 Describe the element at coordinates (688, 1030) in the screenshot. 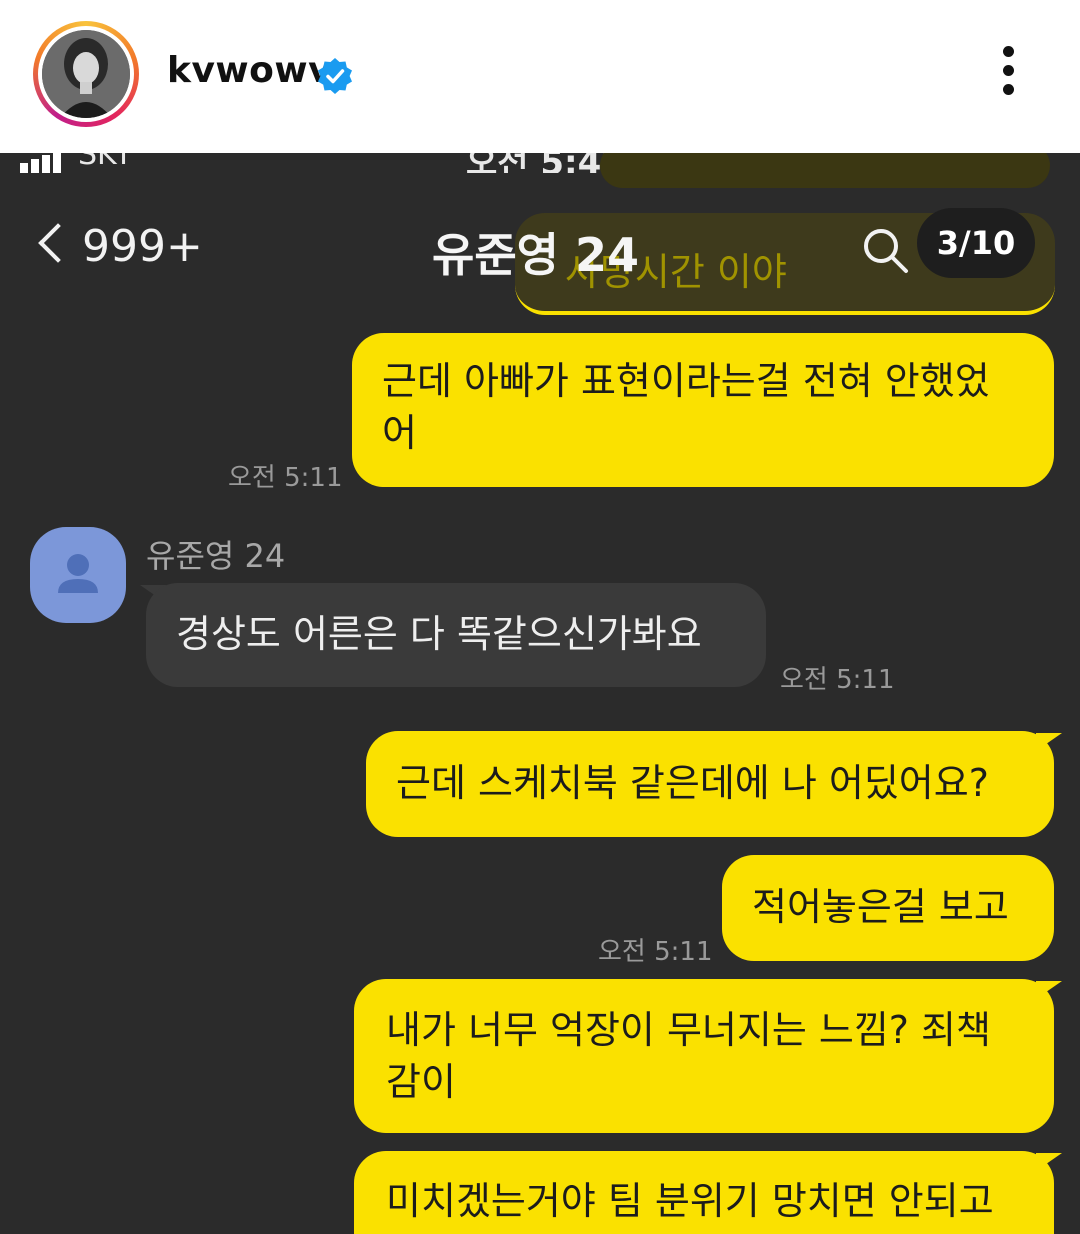

I see `message-line: 내가 너무 억장이 무너지는 느낌? 죄책` at that location.